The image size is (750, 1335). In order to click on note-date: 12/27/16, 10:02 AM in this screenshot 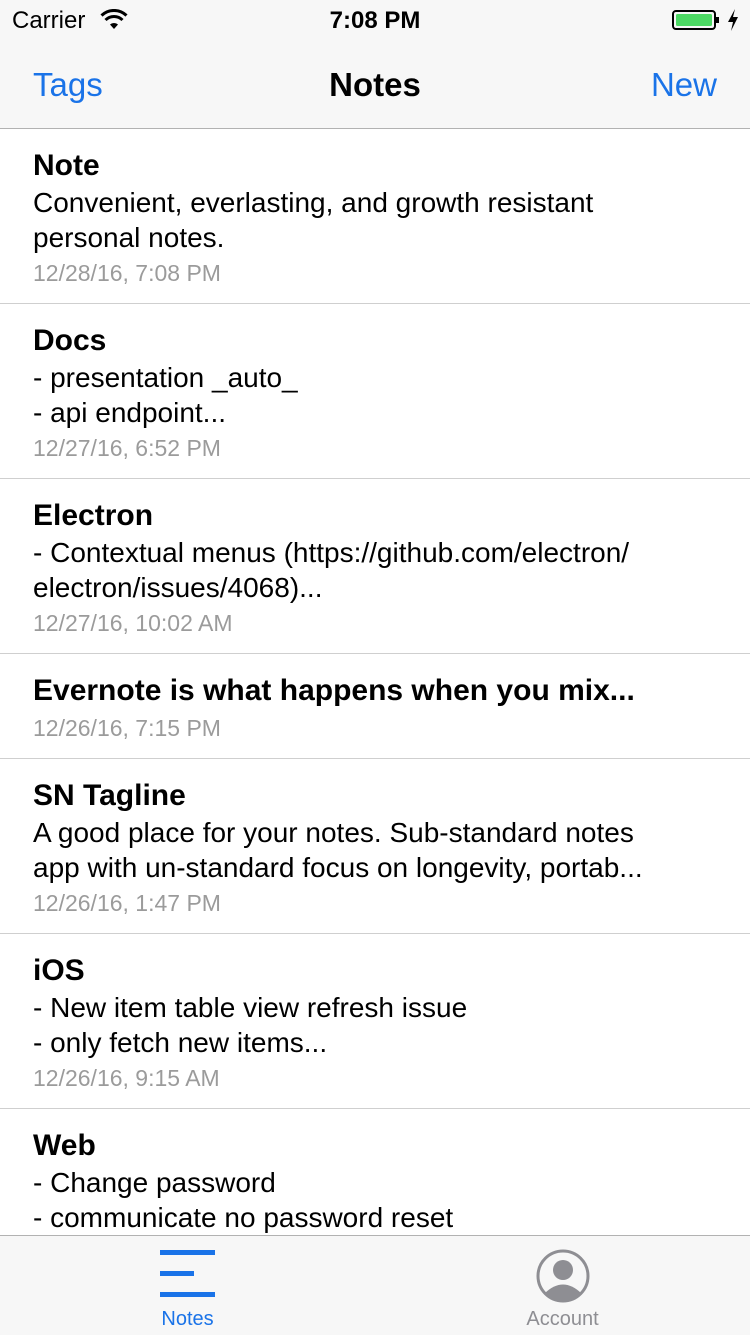, I will do `click(133, 623)`.